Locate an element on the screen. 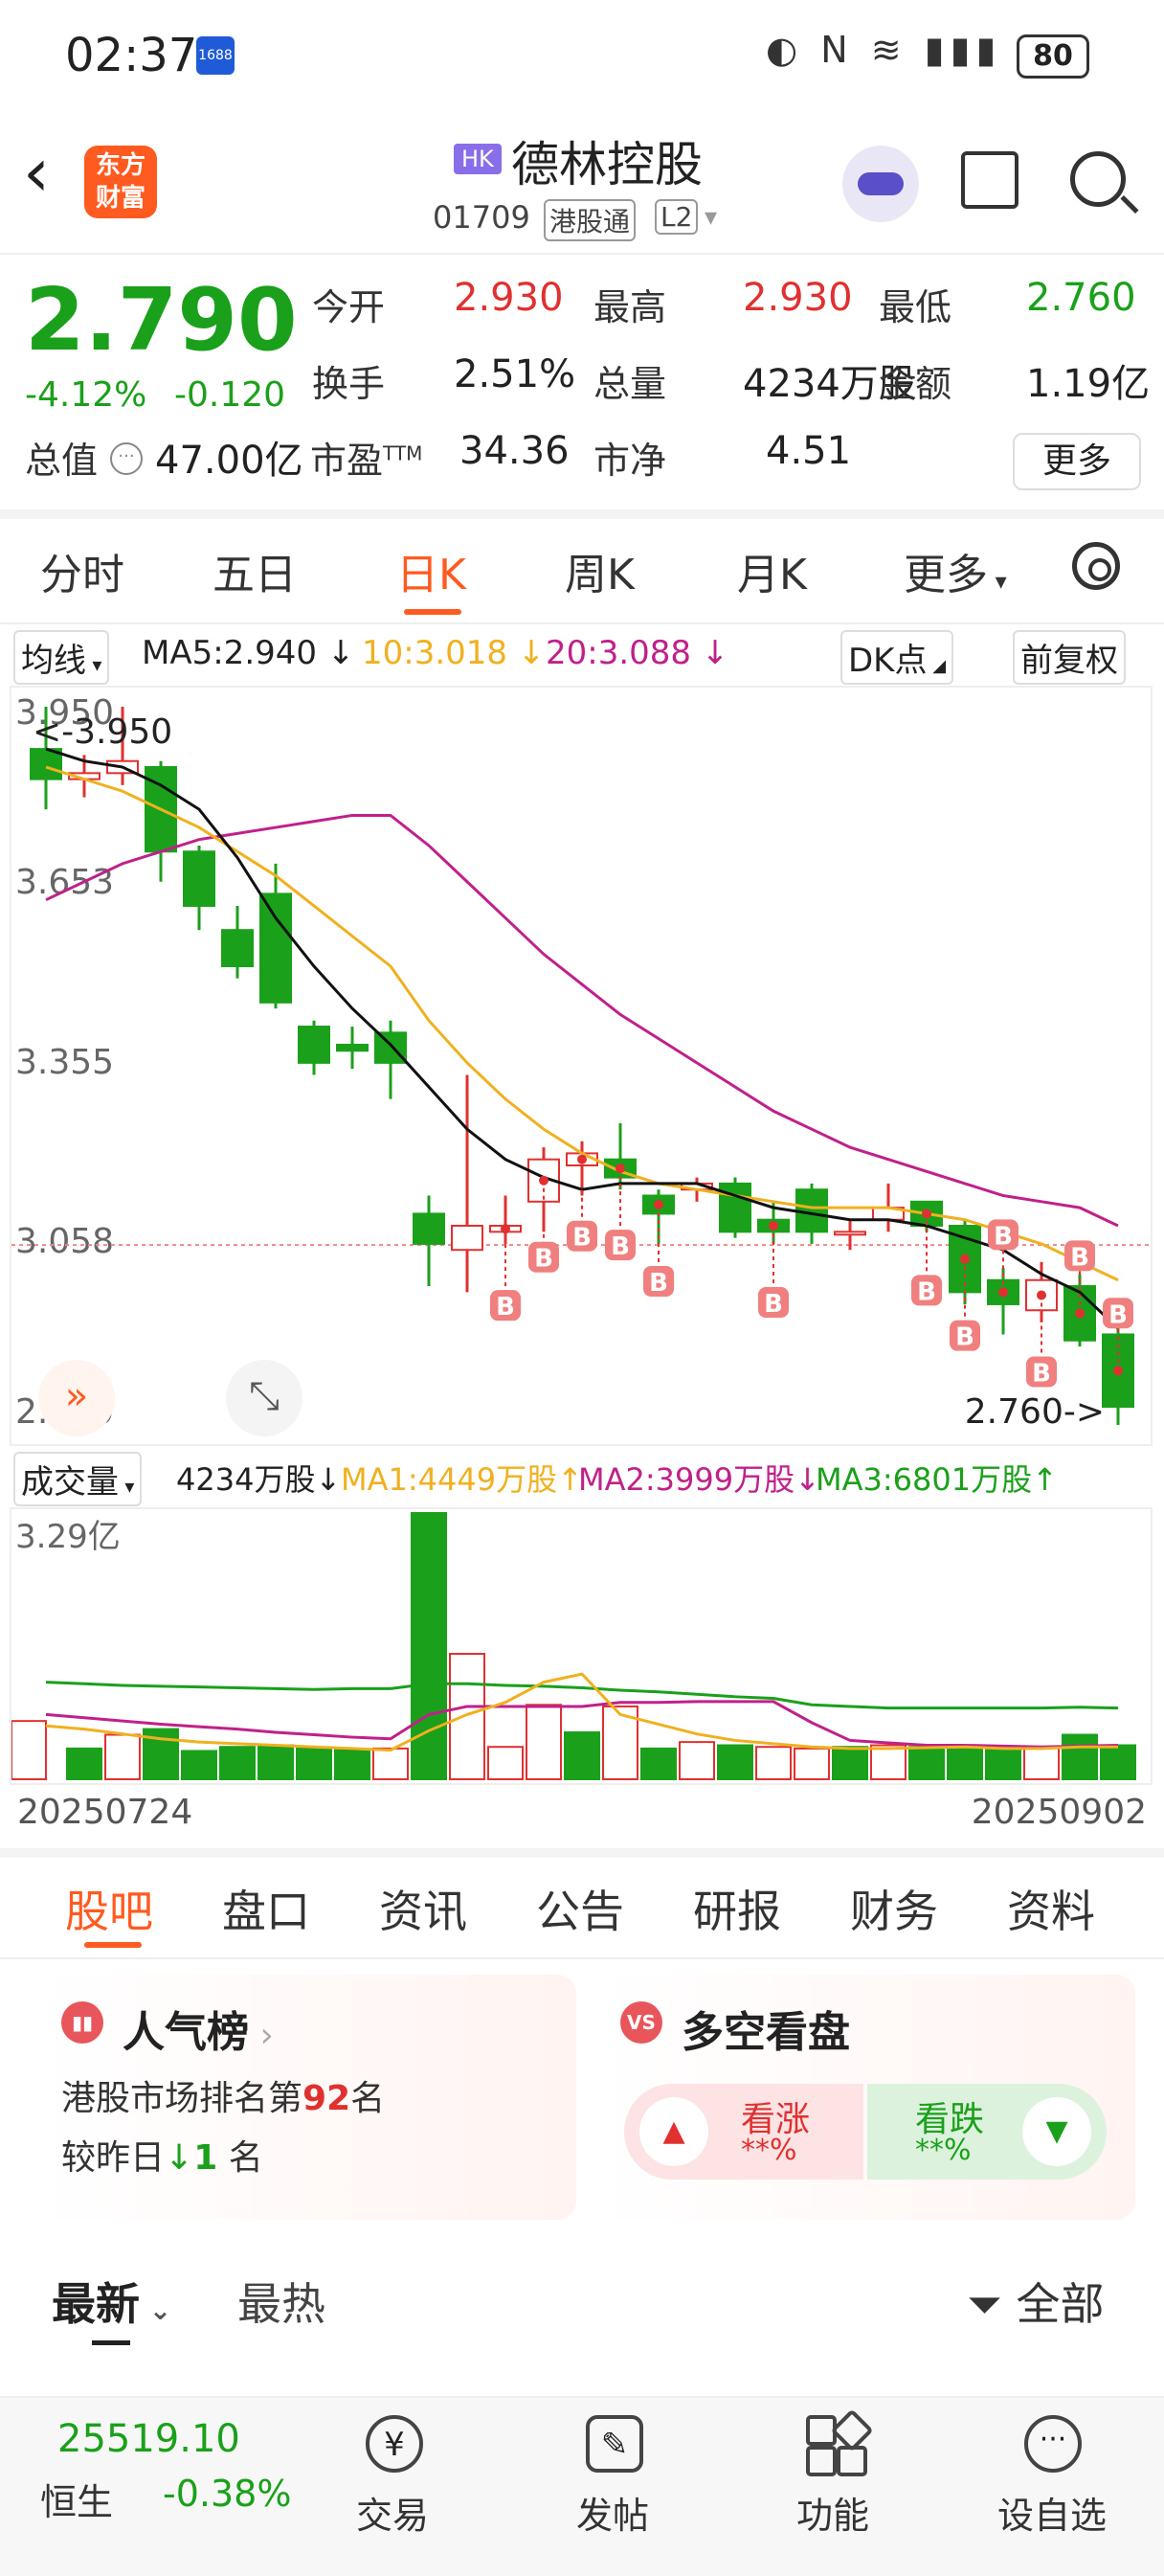 The height and width of the screenshot is (2576, 1164). functions-grid-icon is located at coordinates (840, 2442).